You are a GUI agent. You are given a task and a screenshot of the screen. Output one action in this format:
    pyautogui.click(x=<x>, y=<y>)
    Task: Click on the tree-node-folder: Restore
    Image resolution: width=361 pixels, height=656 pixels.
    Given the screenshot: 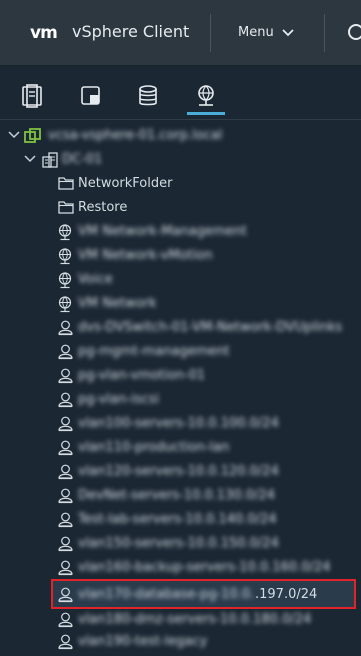 What is the action you would take?
    pyautogui.click(x=180, y=208)
    